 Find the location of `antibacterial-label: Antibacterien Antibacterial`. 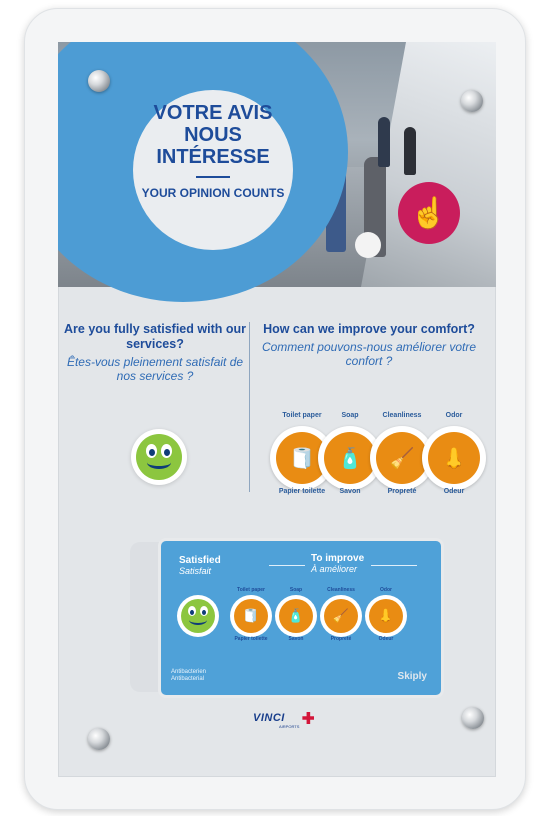

antibacterial-label: Antibacterien Antibacterial is located at coordinates (189, 675).